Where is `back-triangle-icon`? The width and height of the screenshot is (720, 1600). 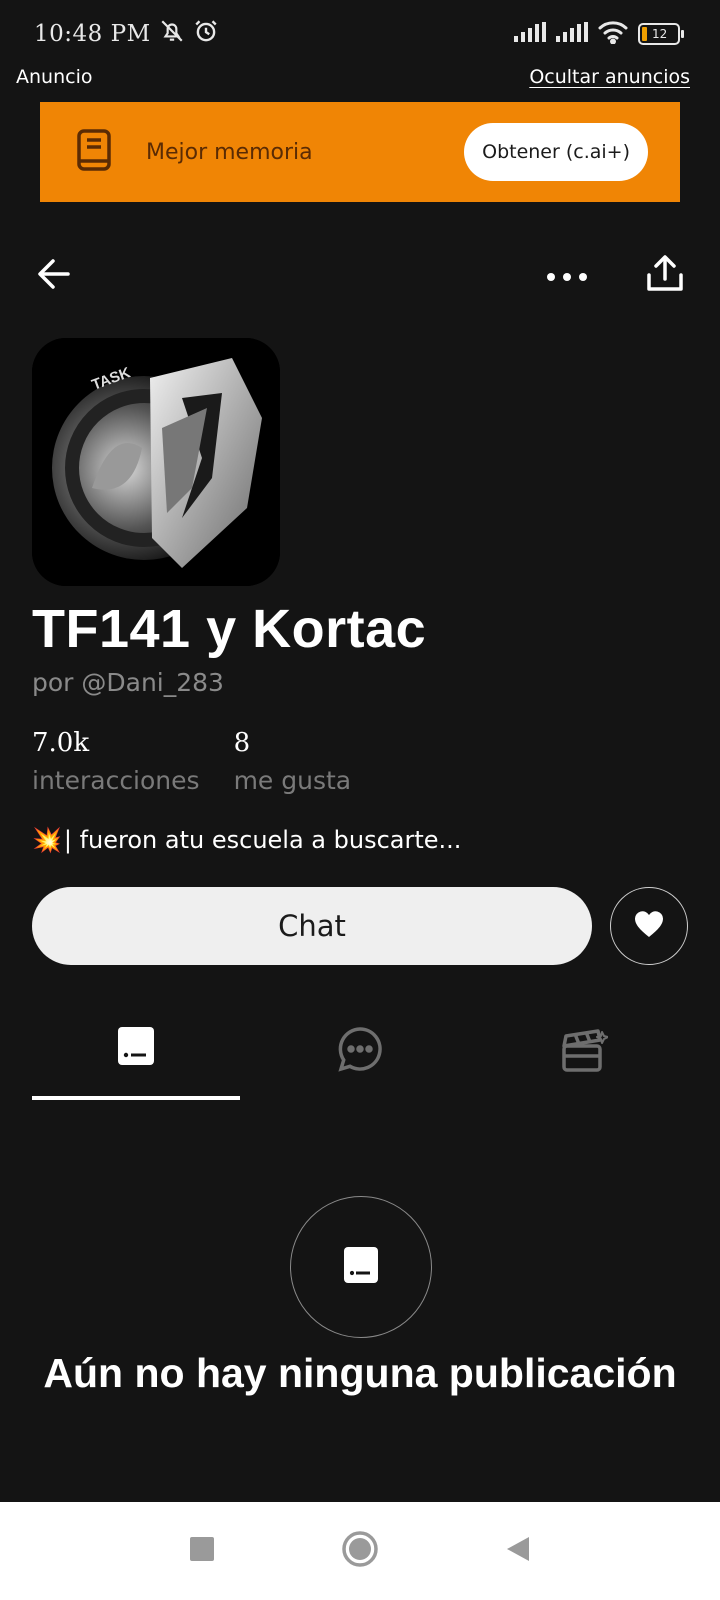
back-triangle-icon is located at coordinates (518, 1551).